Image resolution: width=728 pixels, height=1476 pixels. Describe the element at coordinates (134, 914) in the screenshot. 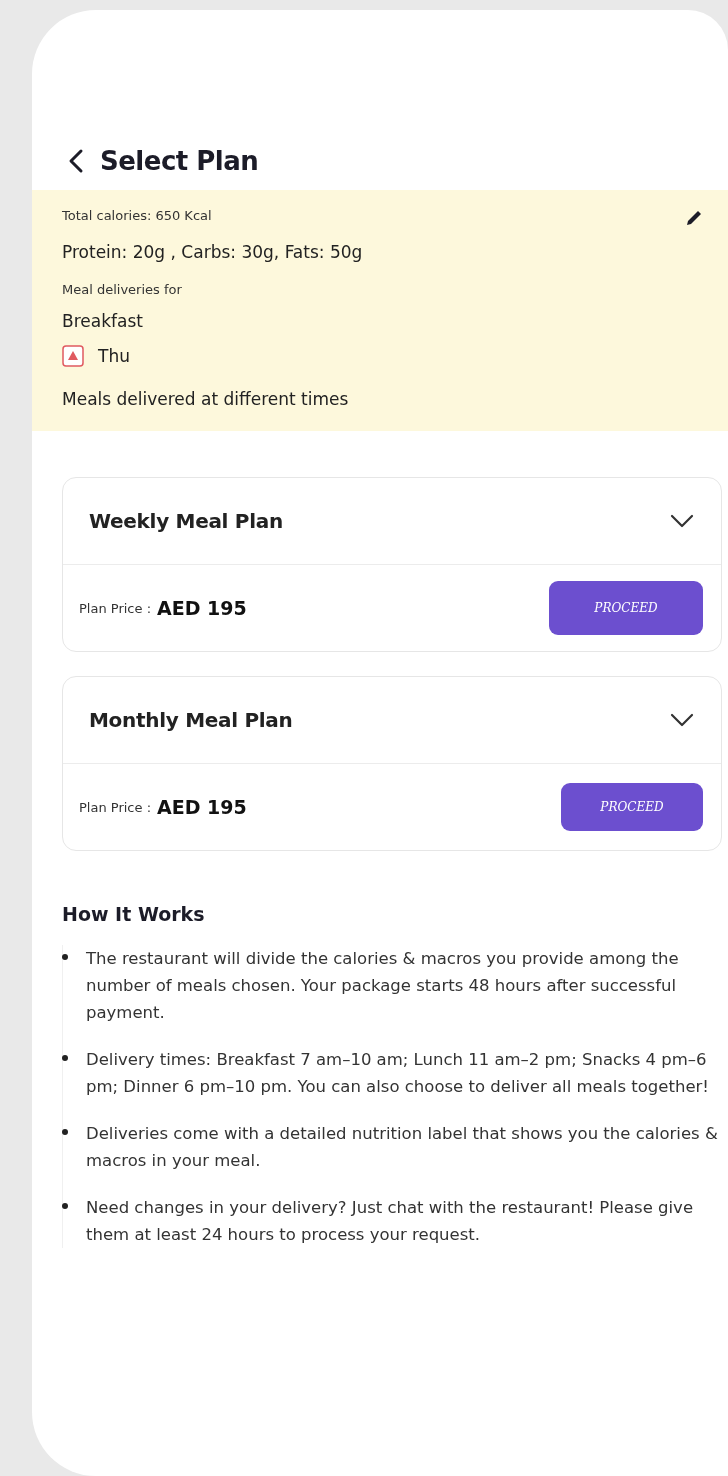

I see `section-title: How It Works` at that location.